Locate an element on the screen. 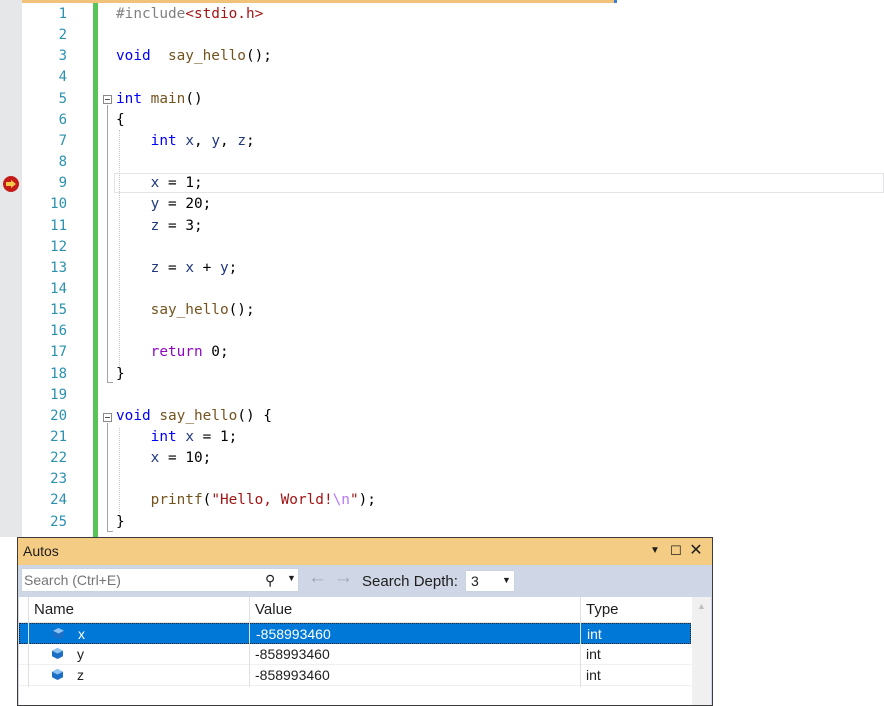  line-number: 8 is located at coordinates (62, 162).